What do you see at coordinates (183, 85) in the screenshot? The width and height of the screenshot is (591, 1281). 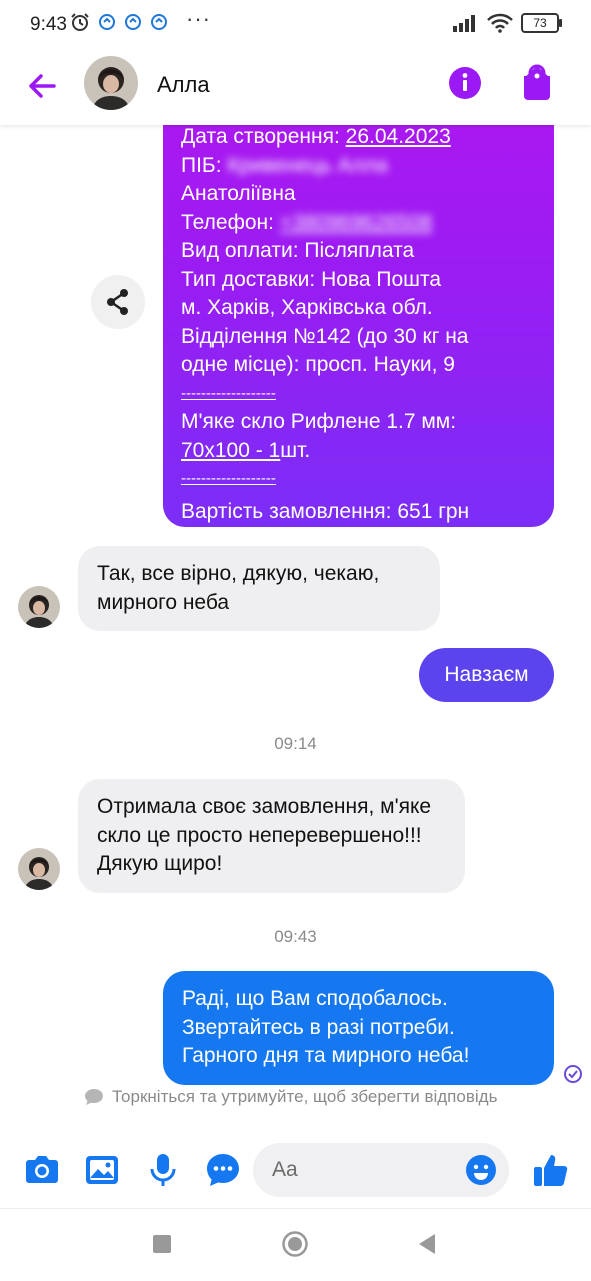 I see `contact-name: Алла` at bounding box center [183, 85].